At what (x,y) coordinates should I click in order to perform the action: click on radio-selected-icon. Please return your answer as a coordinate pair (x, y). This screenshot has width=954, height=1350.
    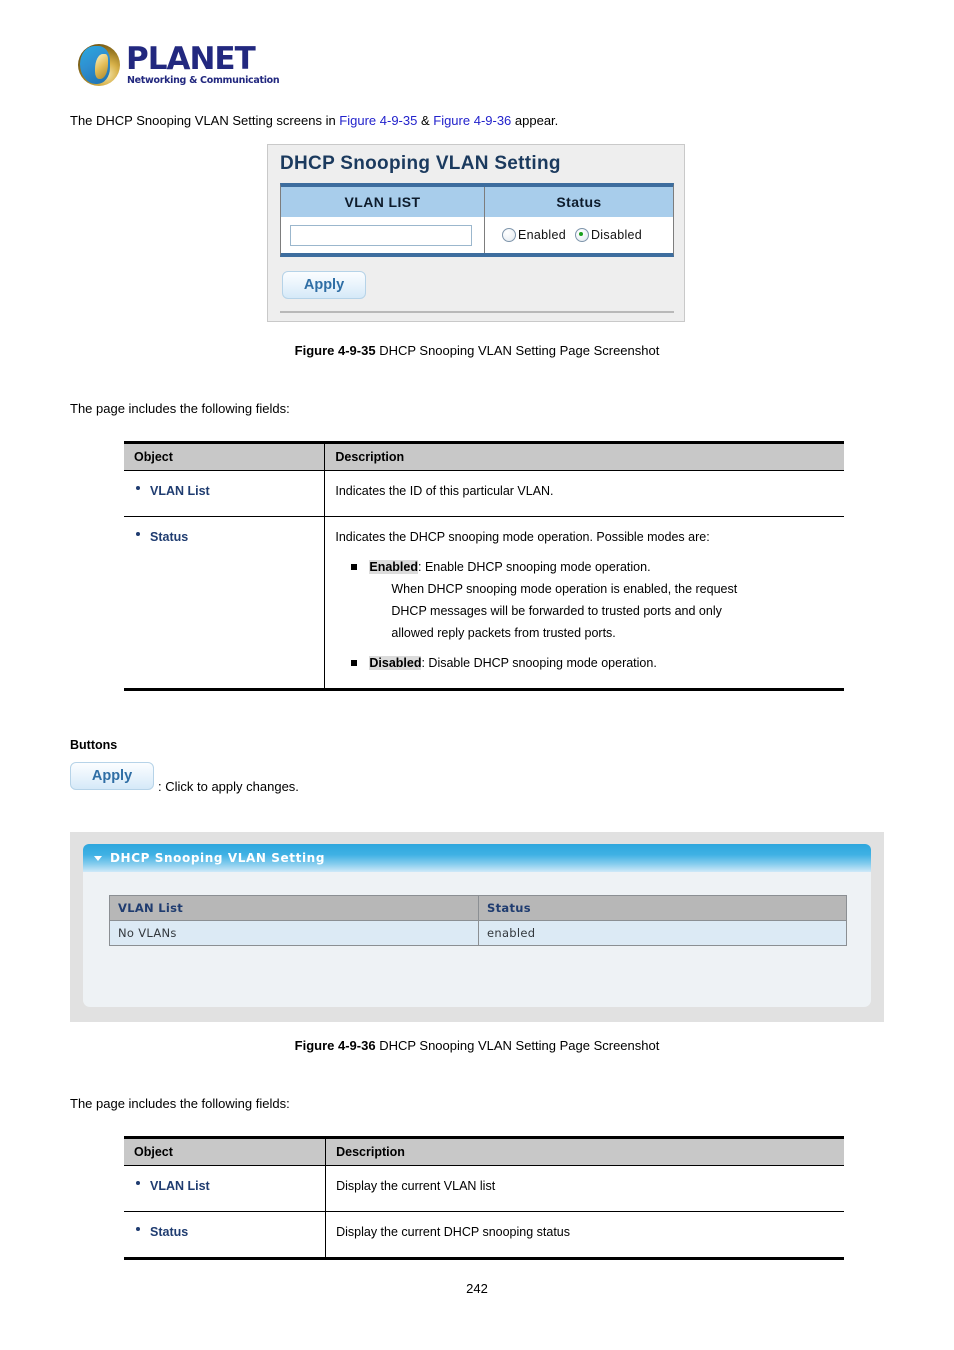
    Looking at the image, I should click on (581, 235).